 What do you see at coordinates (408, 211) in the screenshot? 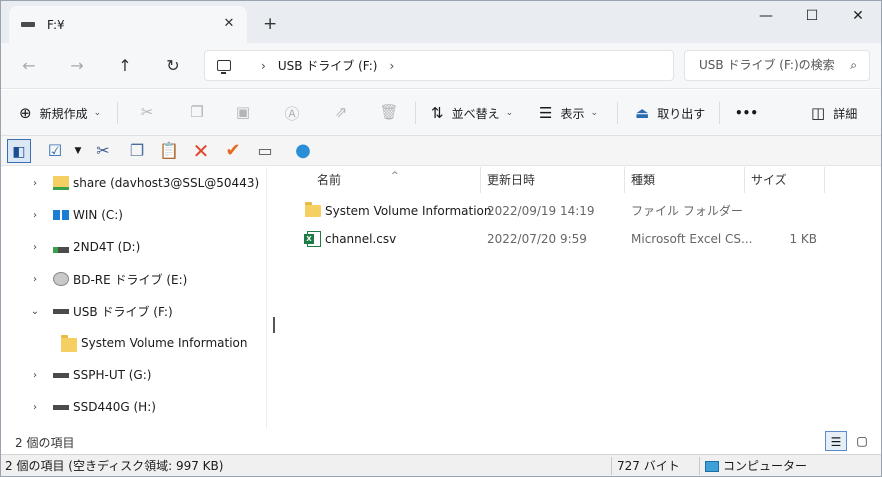
I see `file-name: System Volume Information` at bounding box center [408, 211].